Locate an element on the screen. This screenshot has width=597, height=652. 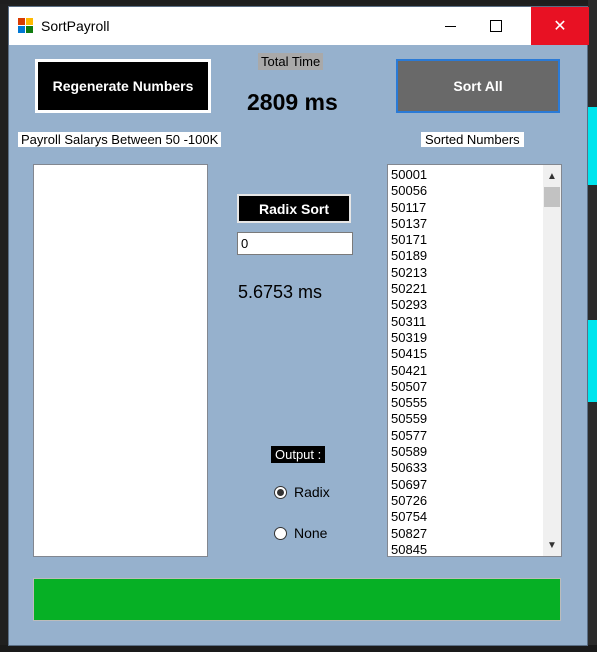
radix-time-value: 5.6753 ms is located at coordinates (280, 292).